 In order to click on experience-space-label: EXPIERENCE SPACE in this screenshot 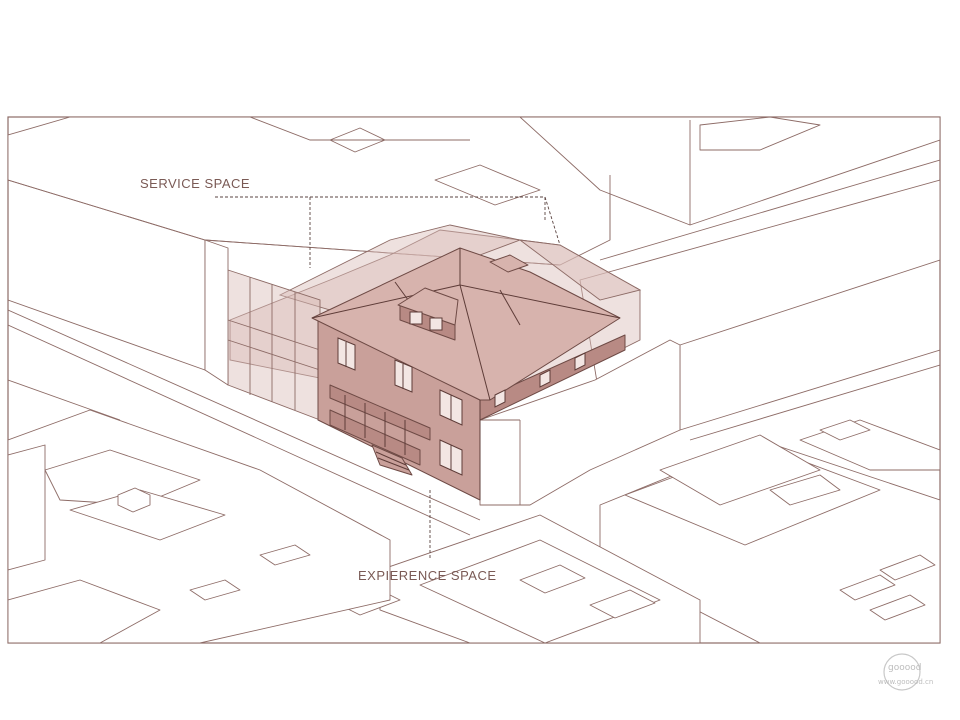, I will do `click(427, 575)`.